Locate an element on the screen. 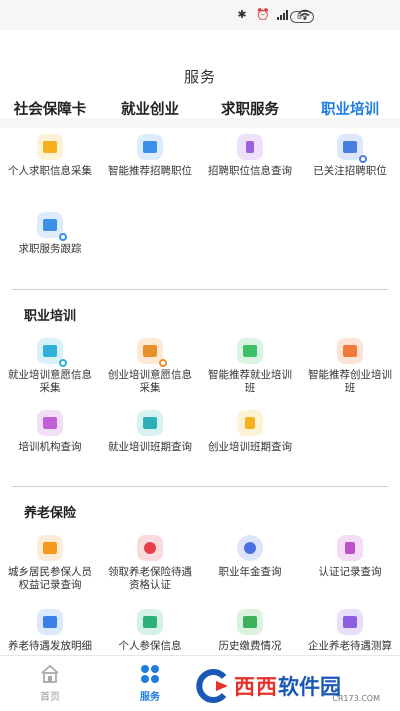 This screenshot has height=711, width=400. service-item: 养老待遇发放明细 is located at coordinates (50, 632).